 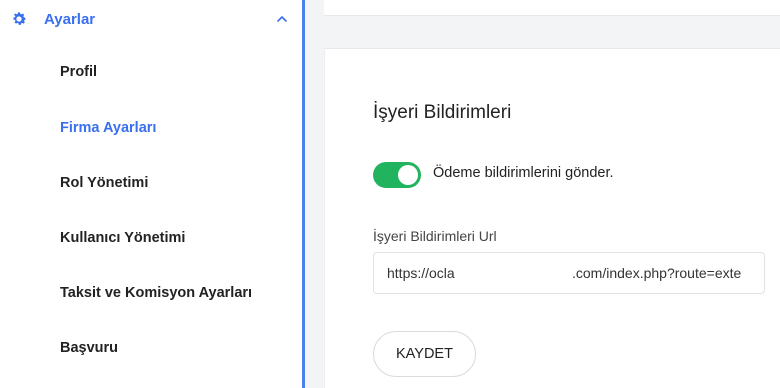 What do you see at coordinates (20, 18) in the screenshot?
I see `gear-icon` at bounding box center [20, 18].